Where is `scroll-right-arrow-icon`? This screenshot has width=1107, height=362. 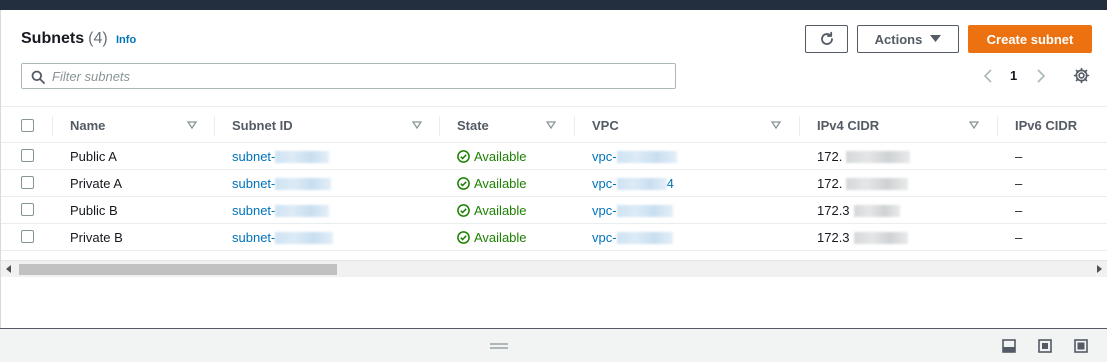 scroll-right-arrow-icon is located at coordinates (1099, 269).